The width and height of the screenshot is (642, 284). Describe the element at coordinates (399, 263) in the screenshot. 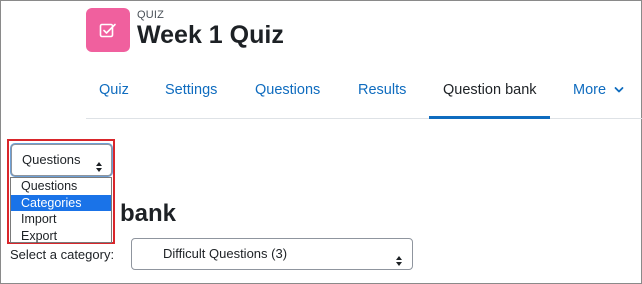

I see `select-arrows-icon` at that location.